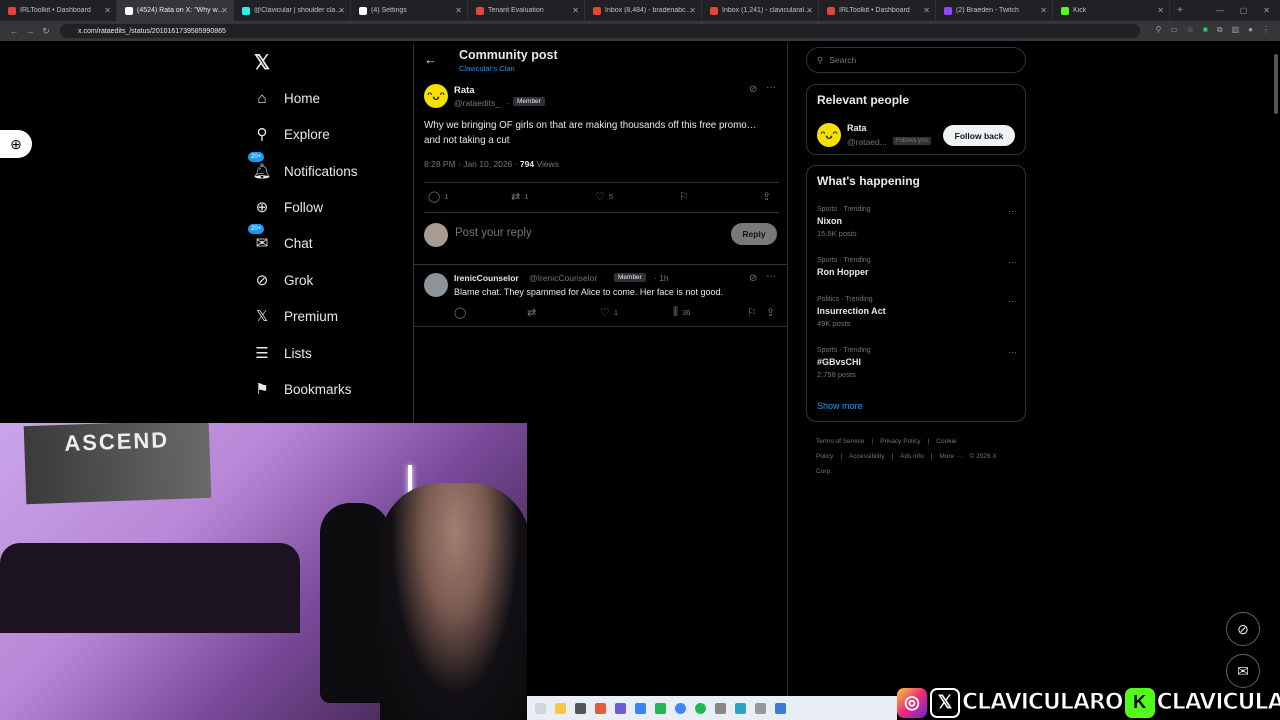  I want to click on grok-fab-icon: ⊘, so click(1243, 629).